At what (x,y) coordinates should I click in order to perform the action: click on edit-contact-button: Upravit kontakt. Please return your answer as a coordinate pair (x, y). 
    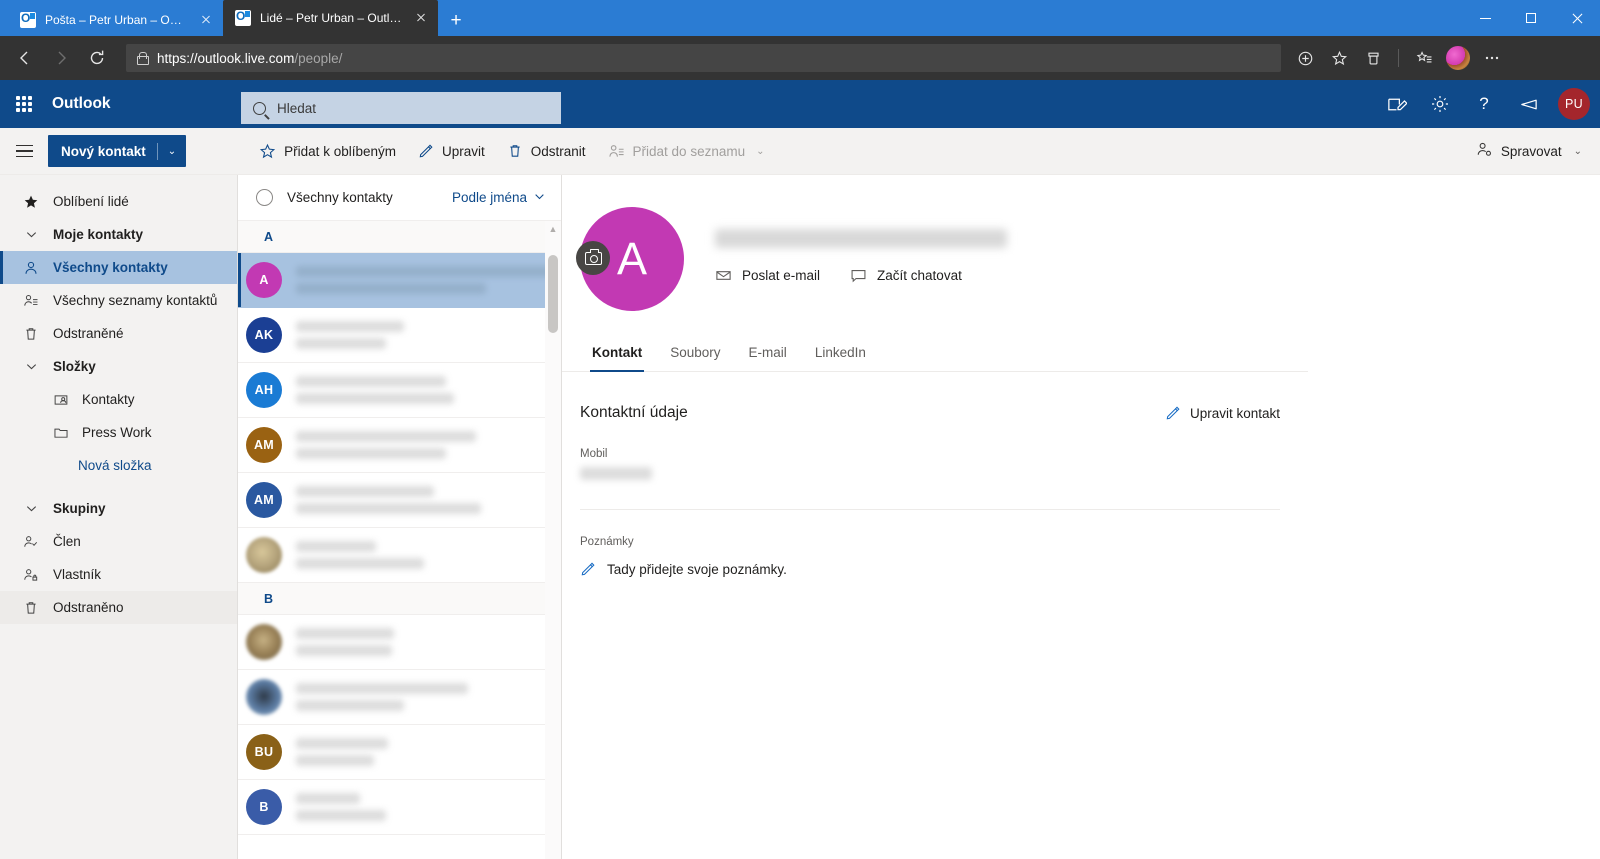
    Looking at the image, I should click on (1222, 413).